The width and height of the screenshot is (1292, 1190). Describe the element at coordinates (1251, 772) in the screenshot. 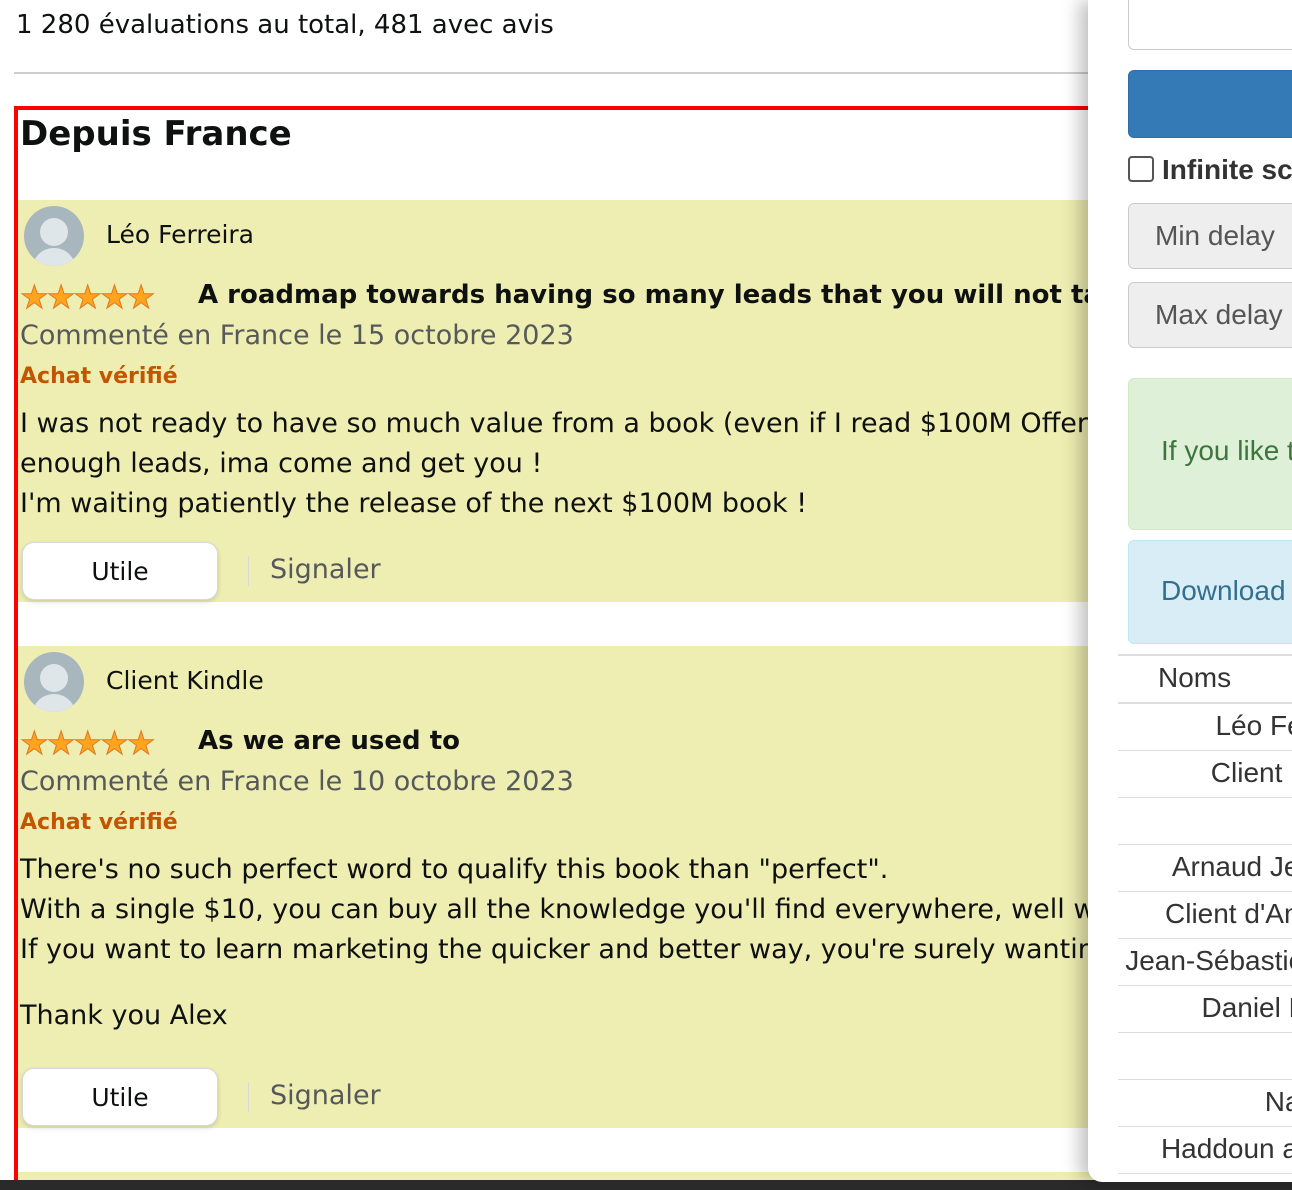

I see `table-cell: Client Kindle` at that location.